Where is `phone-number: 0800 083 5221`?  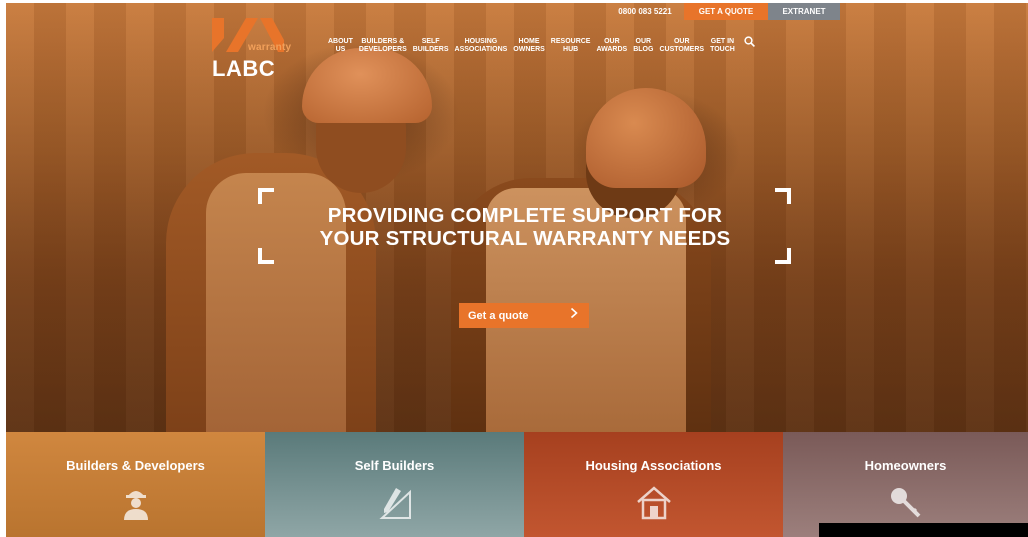 phone-number: 0800 083 5221 is located at coordinates (645, 11).